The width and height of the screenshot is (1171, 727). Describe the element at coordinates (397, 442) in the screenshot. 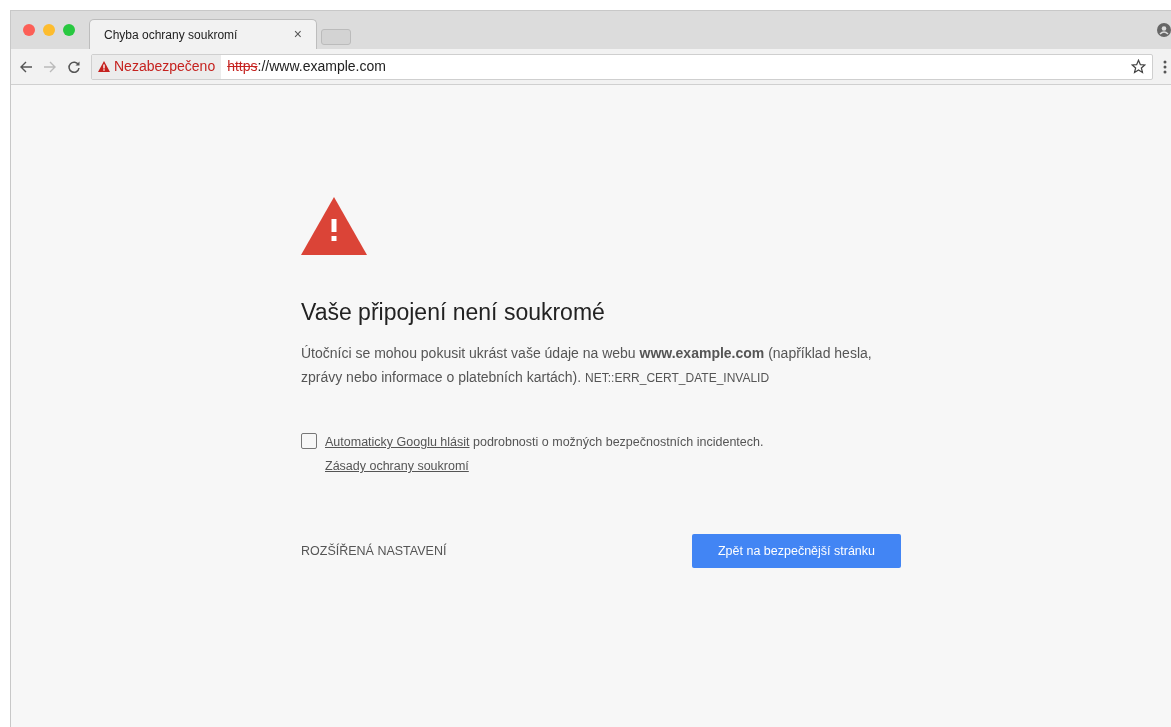

I see `report-link: Automaticky Googlu hlásit` at that location.